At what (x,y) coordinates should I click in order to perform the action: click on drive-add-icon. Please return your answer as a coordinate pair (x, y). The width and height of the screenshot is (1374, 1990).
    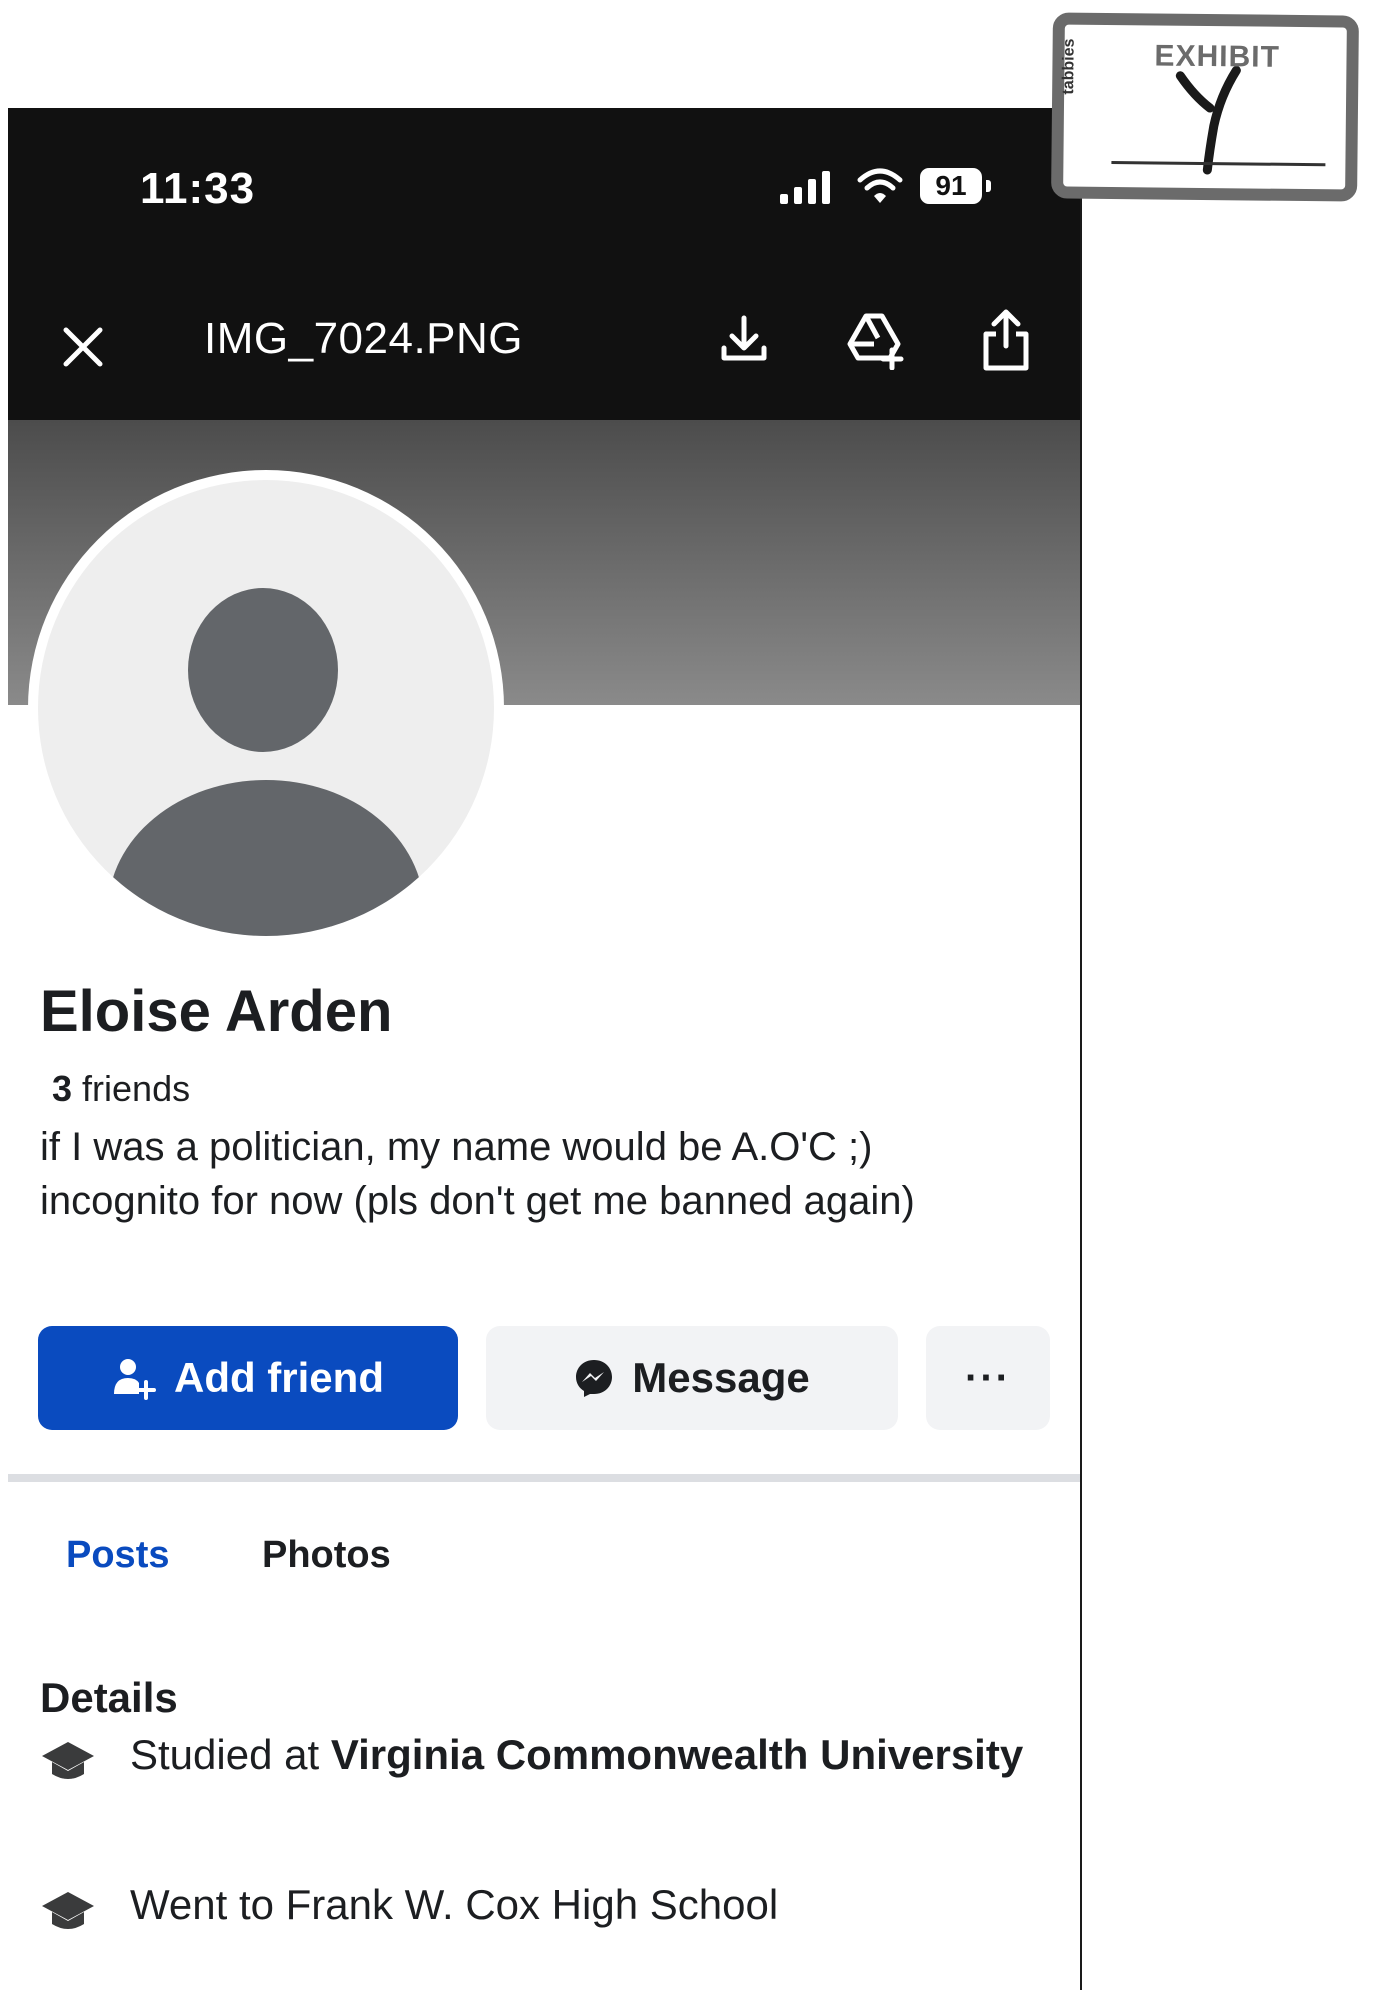
    Looking at the image, I should click on (875, 342).